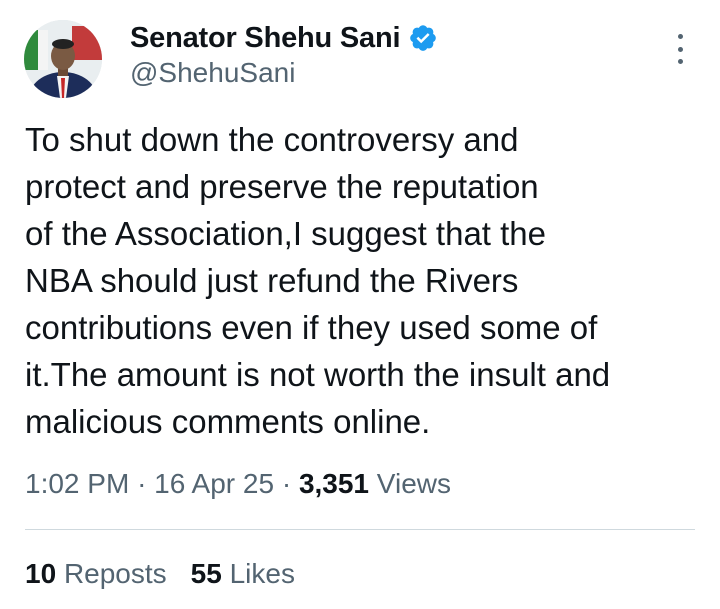  I want to click on author-display-name: Senator Shehu Sani, so click(265, 38).